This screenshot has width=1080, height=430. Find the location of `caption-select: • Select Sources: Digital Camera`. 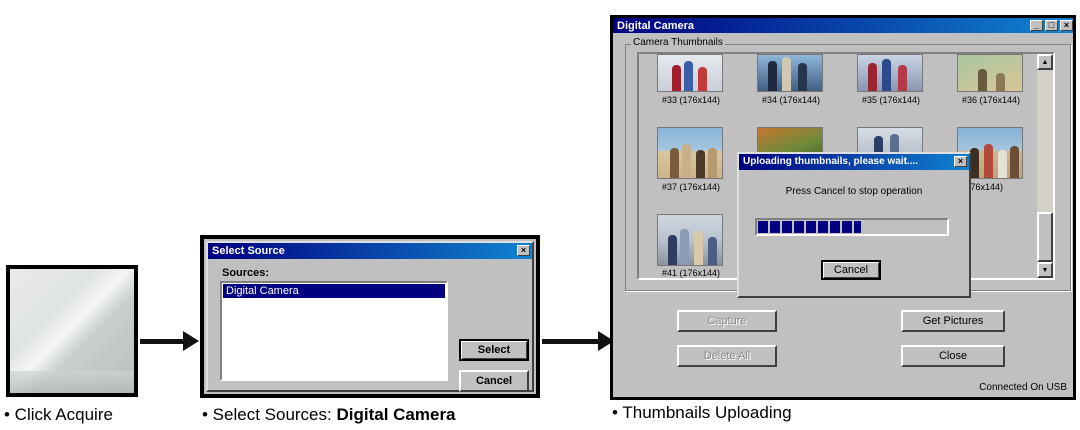

caption-select: • Select Sources: Digital Camera is located at coordinates (329, 415).